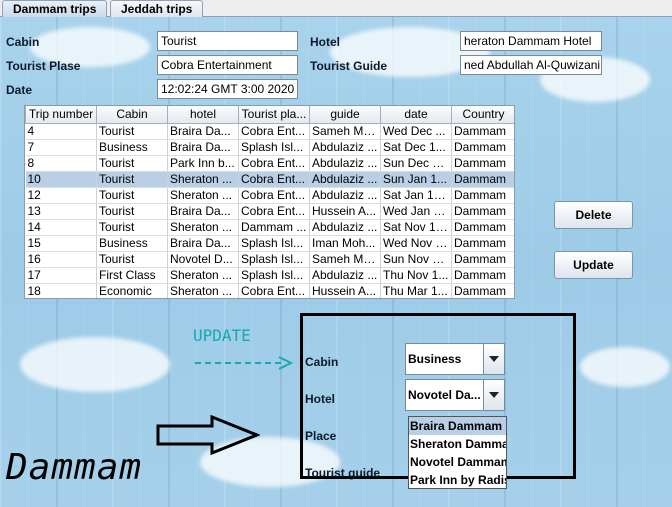 The image size is (672, 507). I want to click on tab-jeddah-trips: Jeddah trips, so click(157, 8).